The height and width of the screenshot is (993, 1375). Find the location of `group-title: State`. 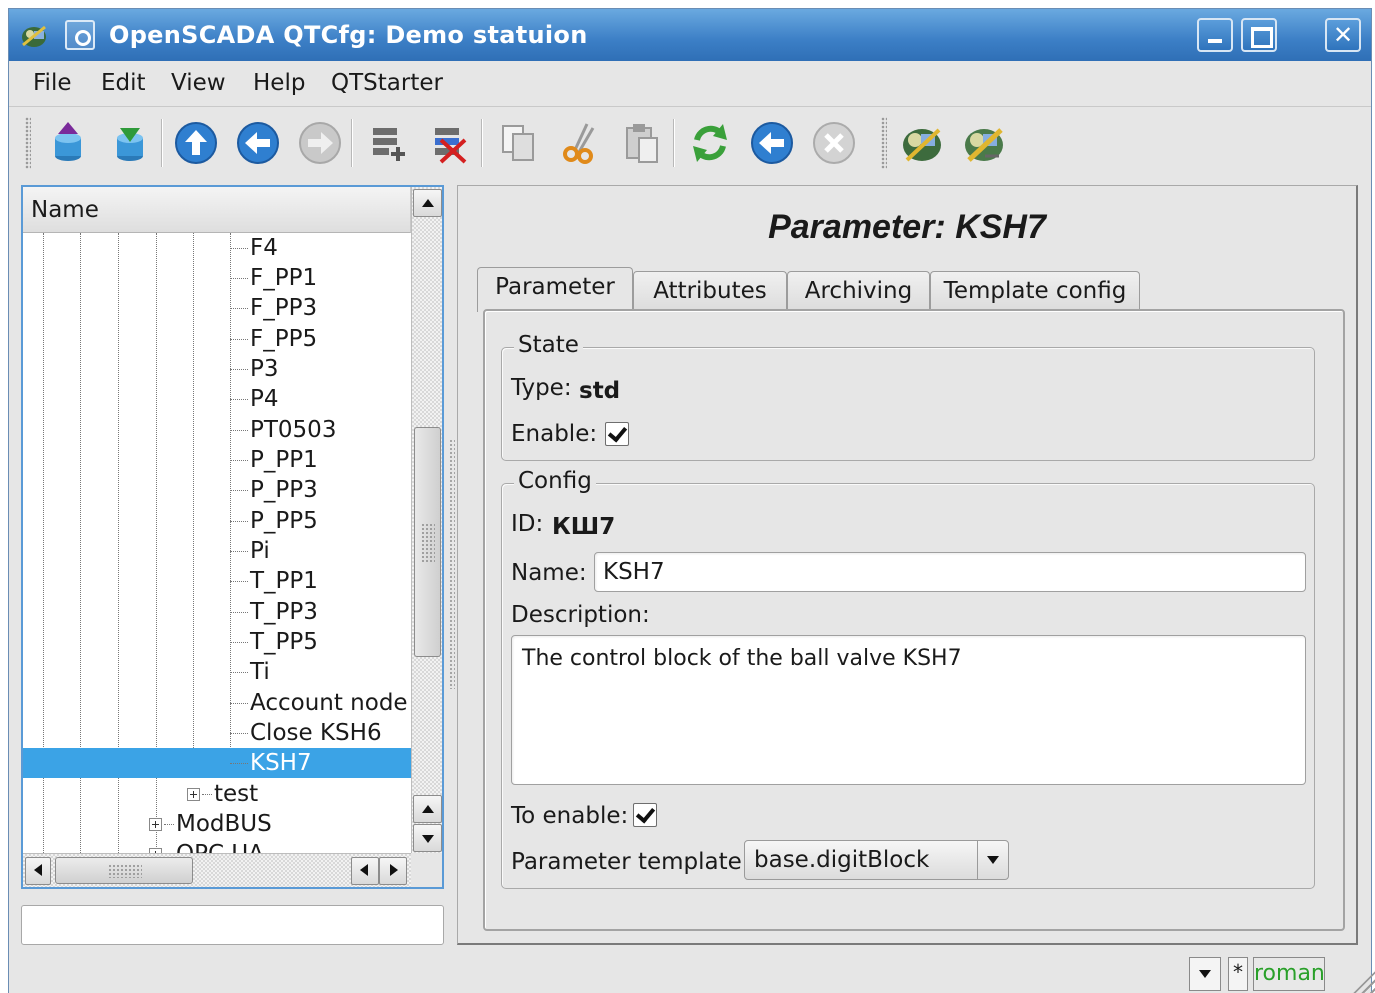

group-title: State is located at coordinates (548, 345).